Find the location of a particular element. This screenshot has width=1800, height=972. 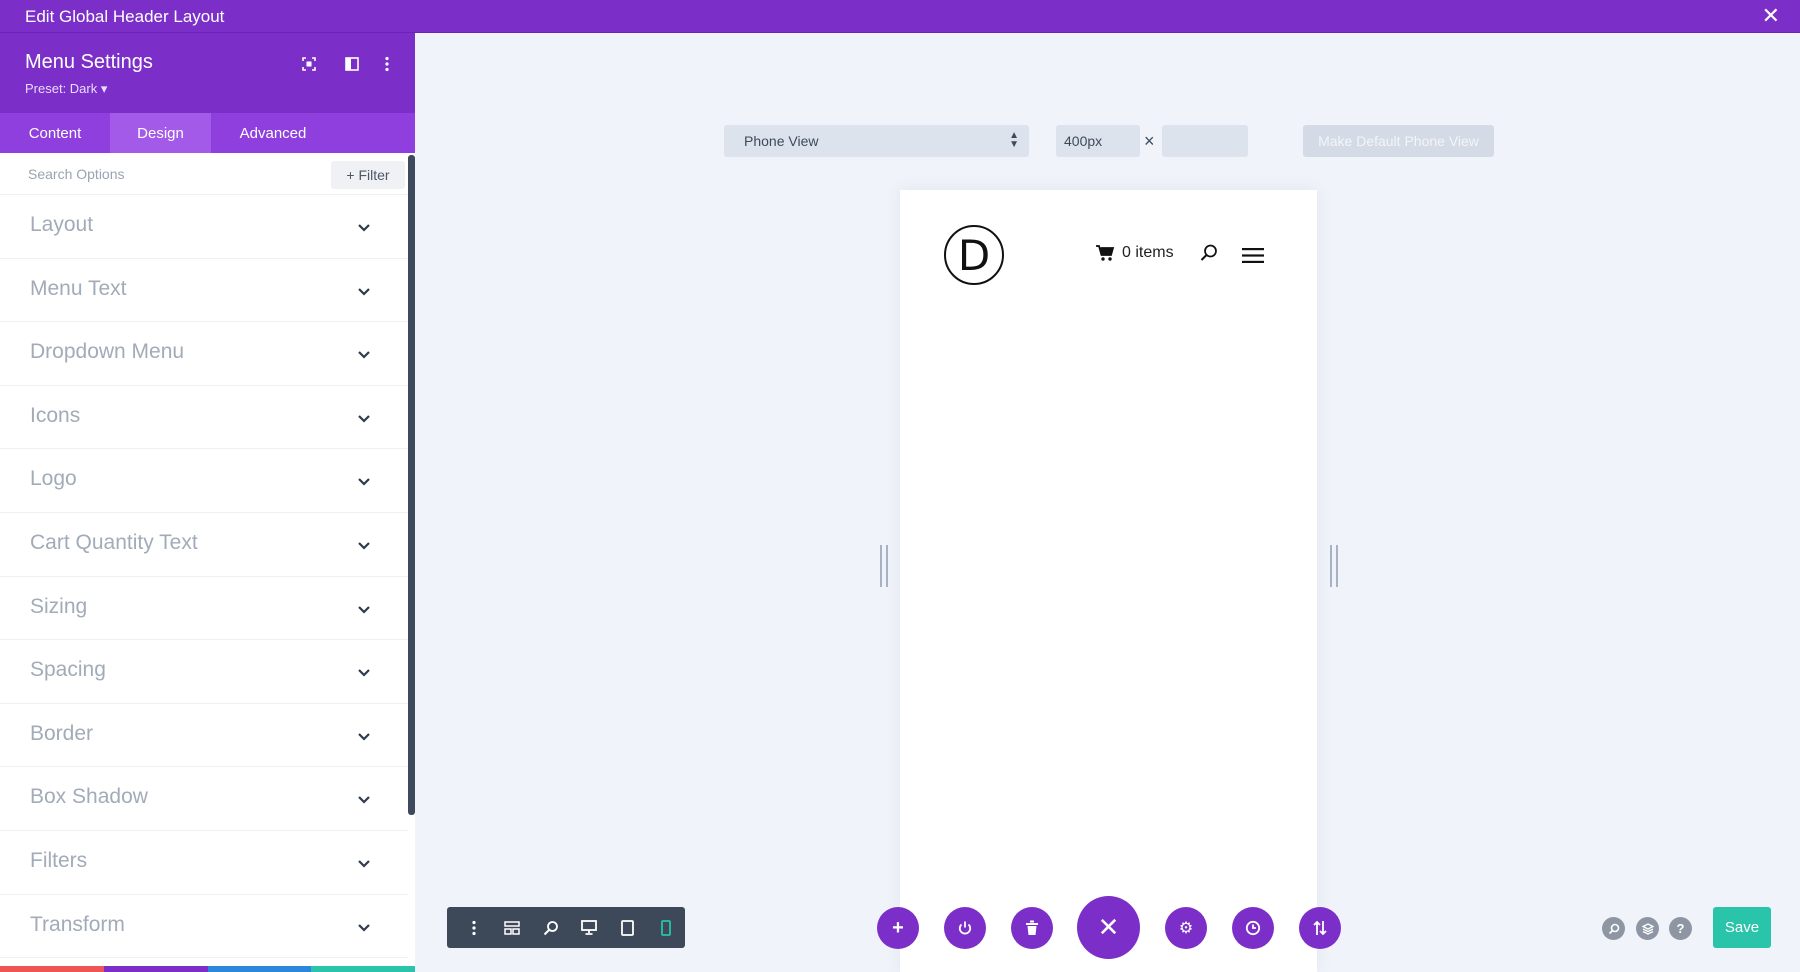

view-mode-select: Phone View ▲ ▼ is located at coordinates (876, 141).